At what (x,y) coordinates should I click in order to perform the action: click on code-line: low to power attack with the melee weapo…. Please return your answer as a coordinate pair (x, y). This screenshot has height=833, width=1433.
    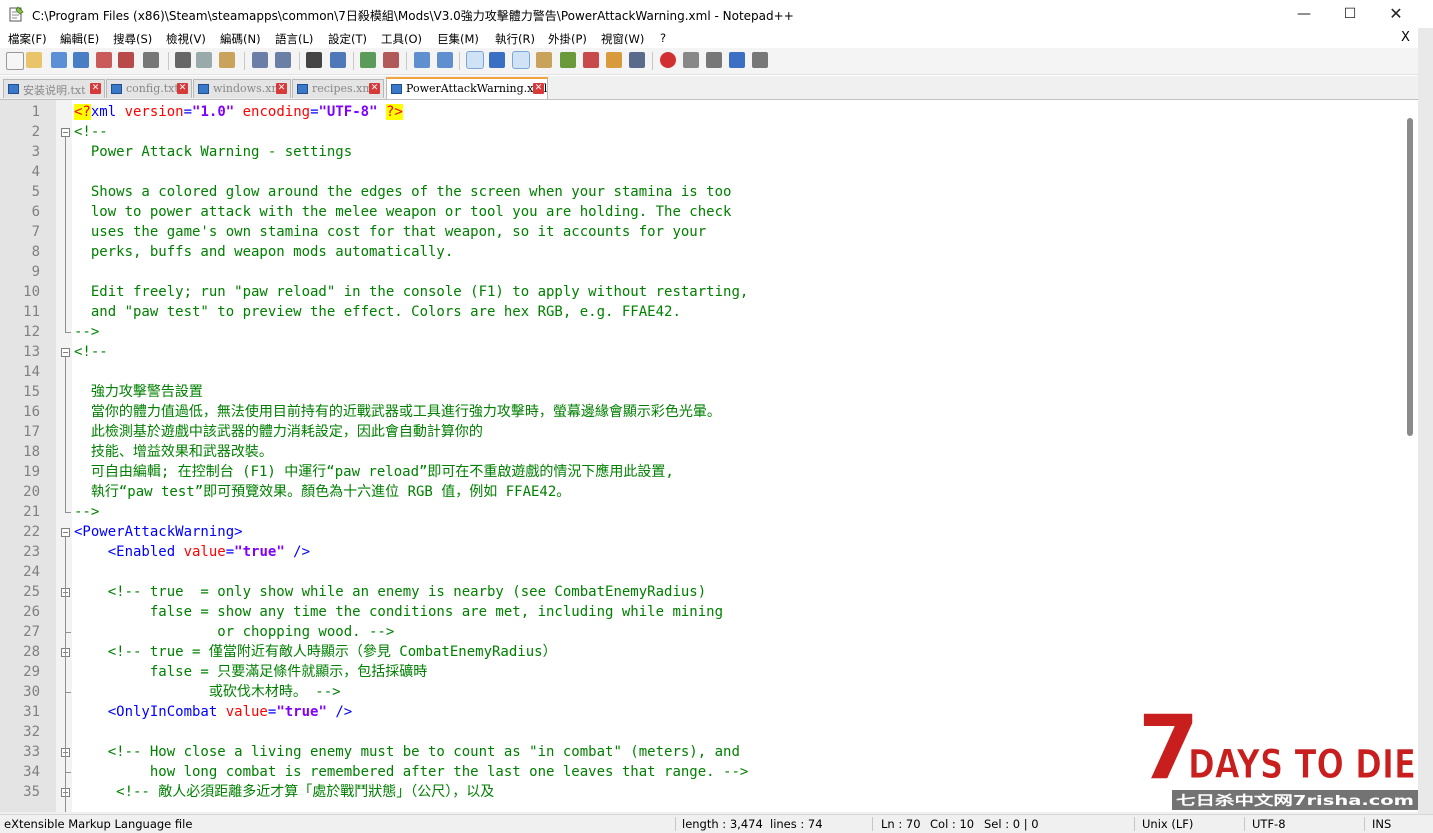
    Looking at the image, I should click on (403, 212).